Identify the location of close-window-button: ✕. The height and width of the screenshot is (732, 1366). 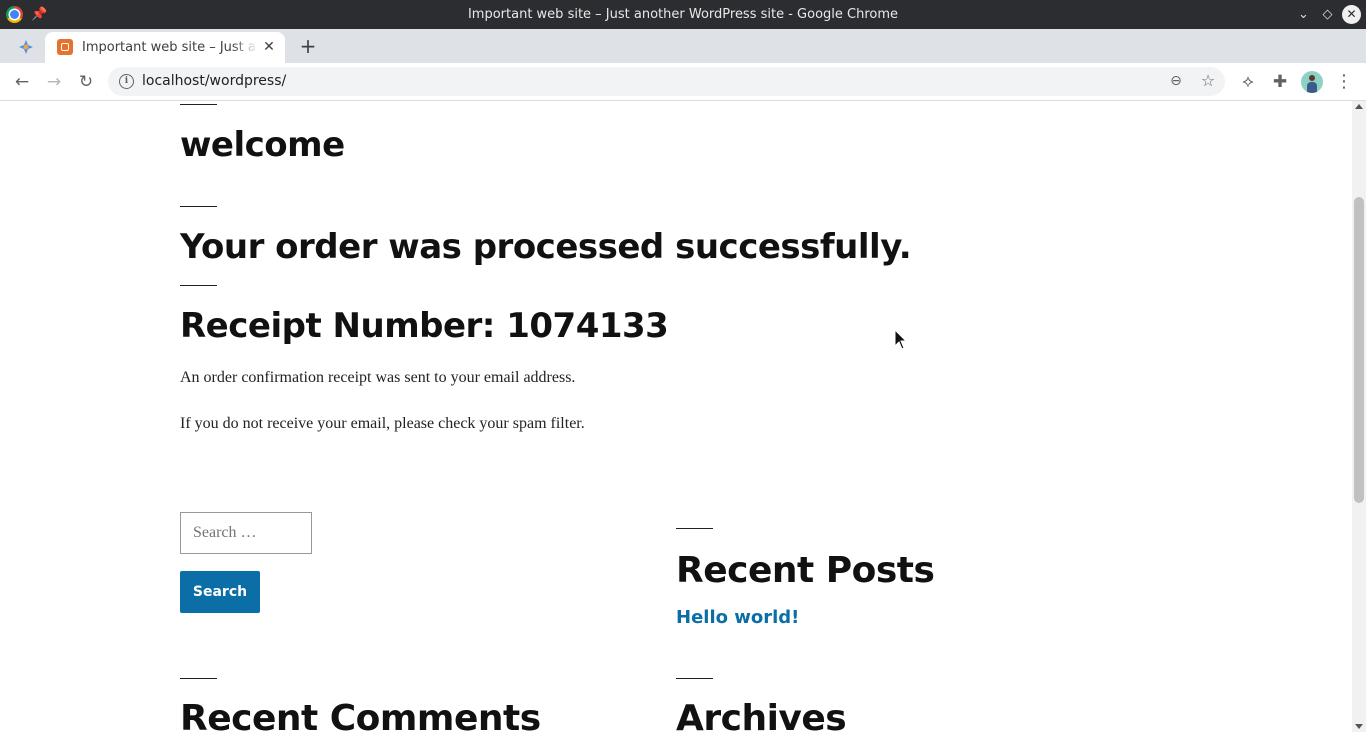
(1351, 14).